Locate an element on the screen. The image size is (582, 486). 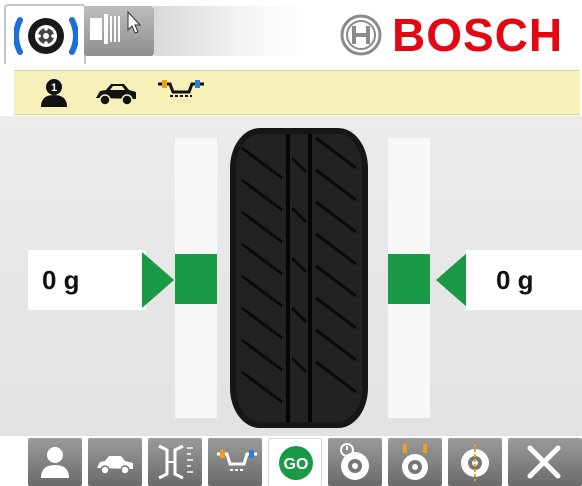
tire-wheel-icon is located at coordinates (46, 36).